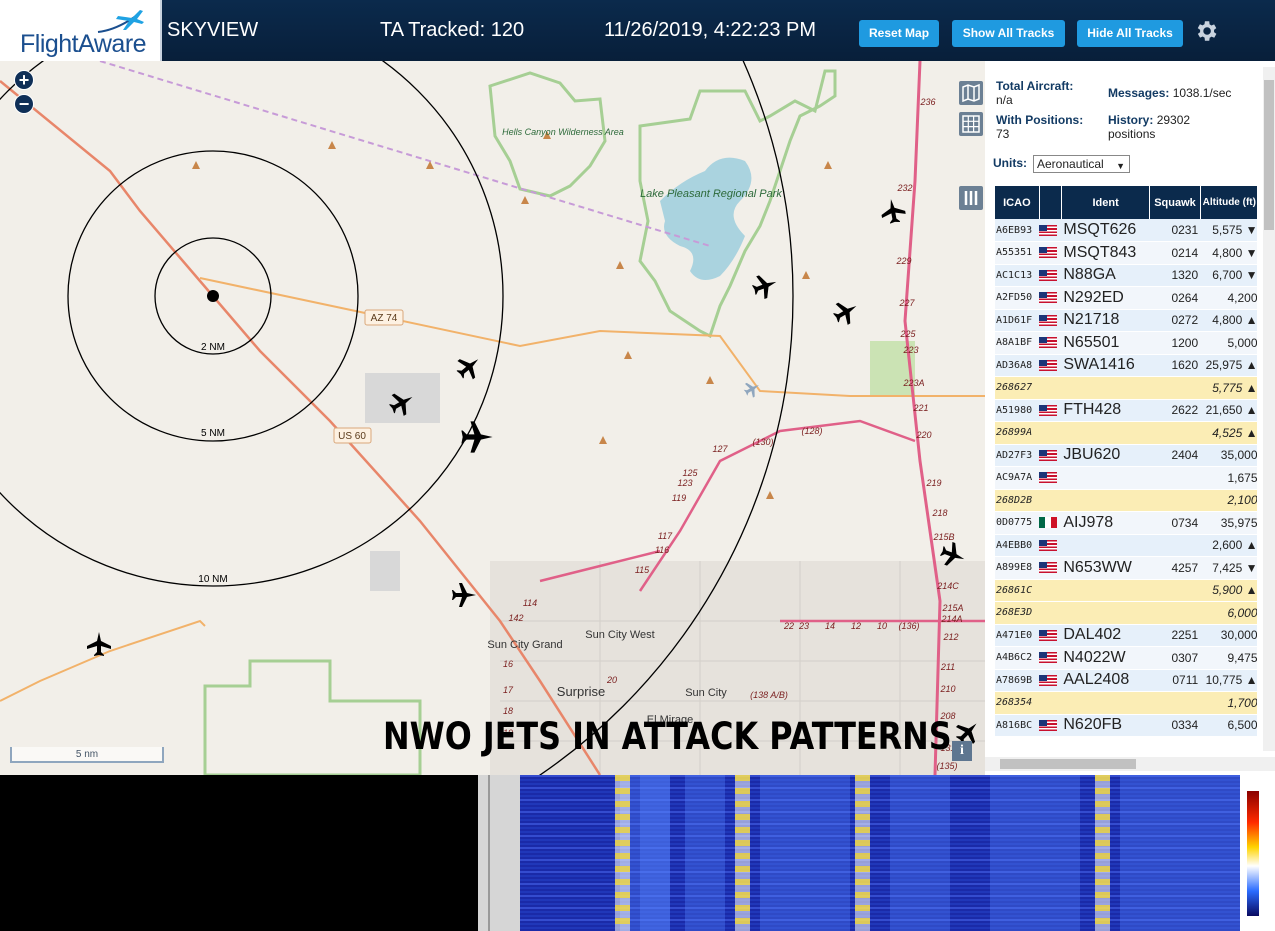  I want to click on column-header: ICAO, so click(1017, 202).